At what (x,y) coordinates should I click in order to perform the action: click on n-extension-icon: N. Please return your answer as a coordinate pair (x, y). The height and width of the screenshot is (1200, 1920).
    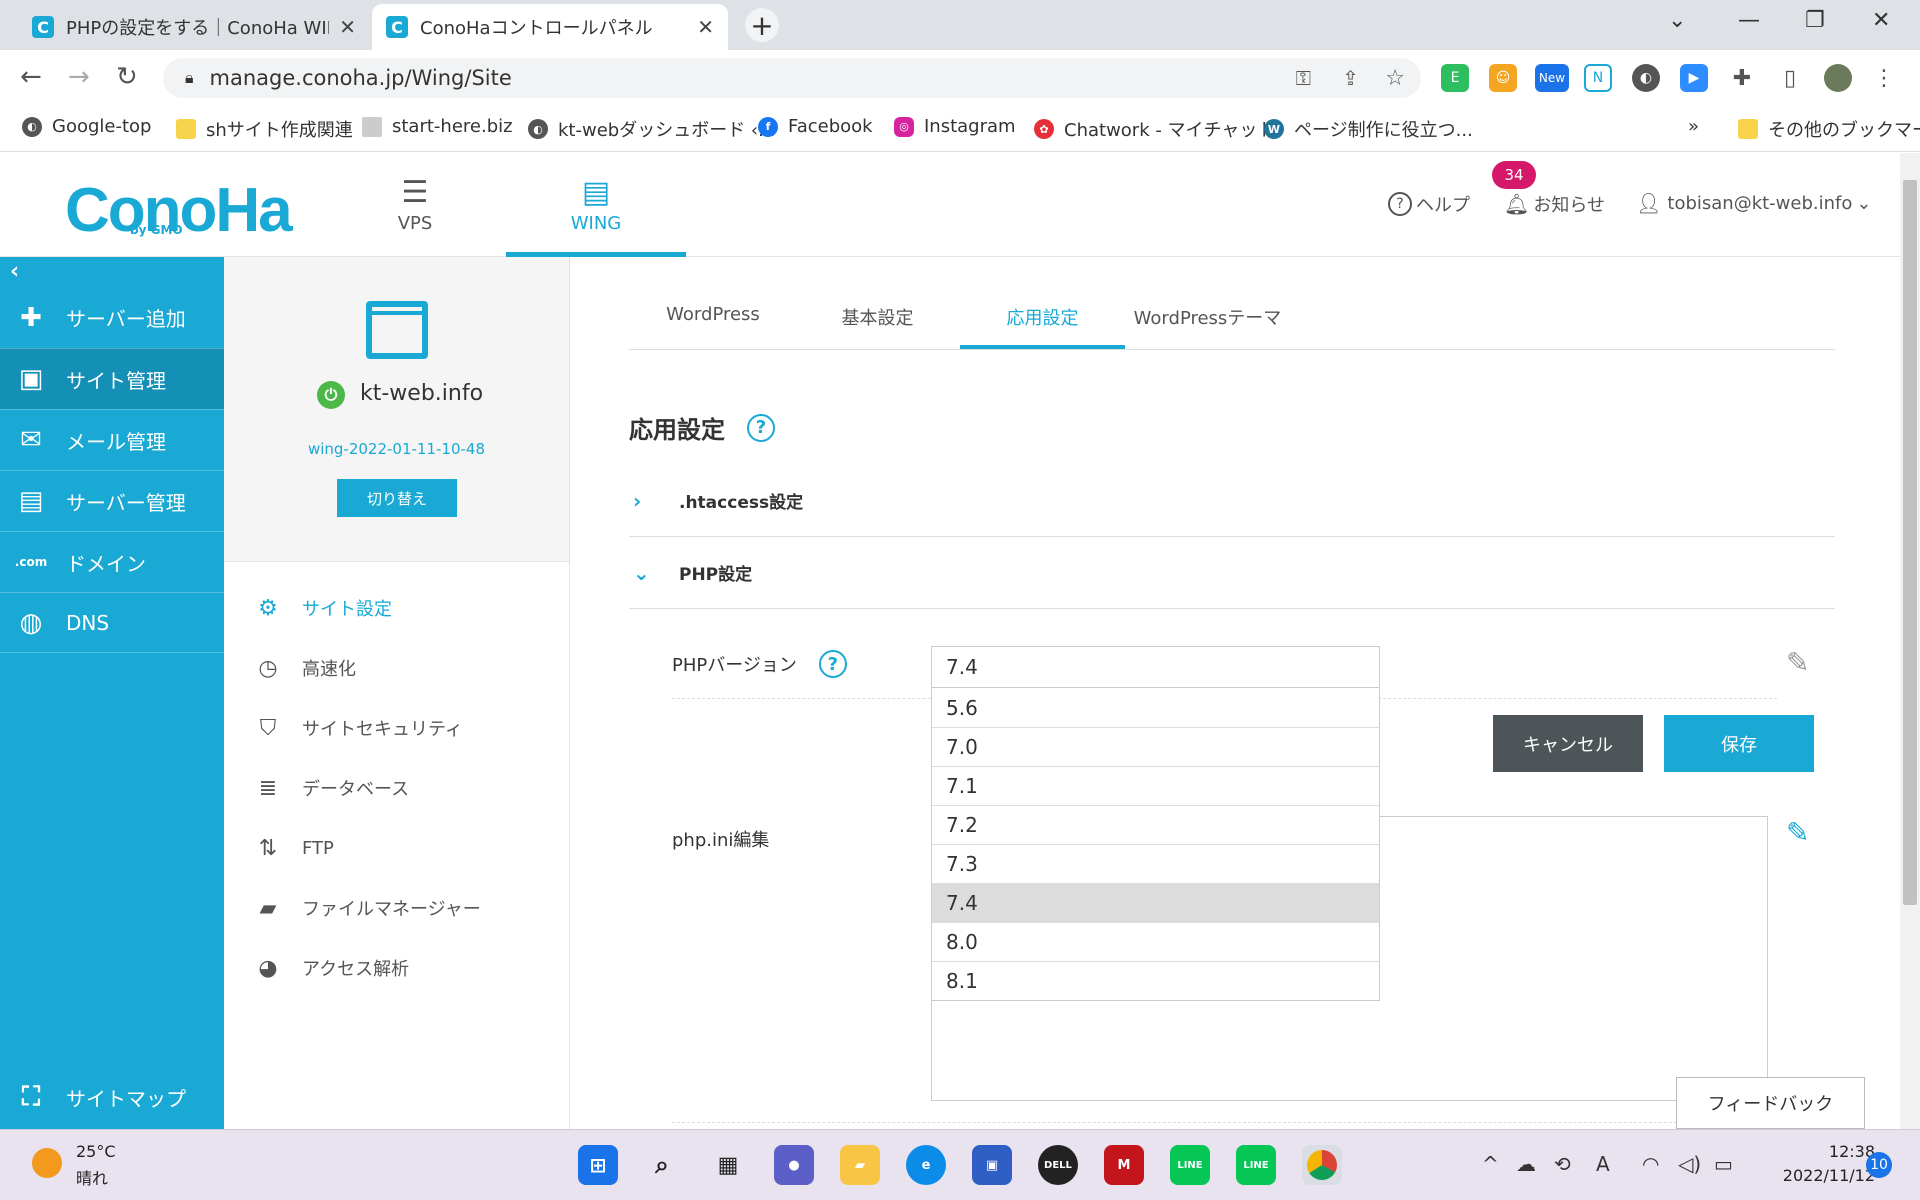
    Looking at the image, I should click on (1598, 78).